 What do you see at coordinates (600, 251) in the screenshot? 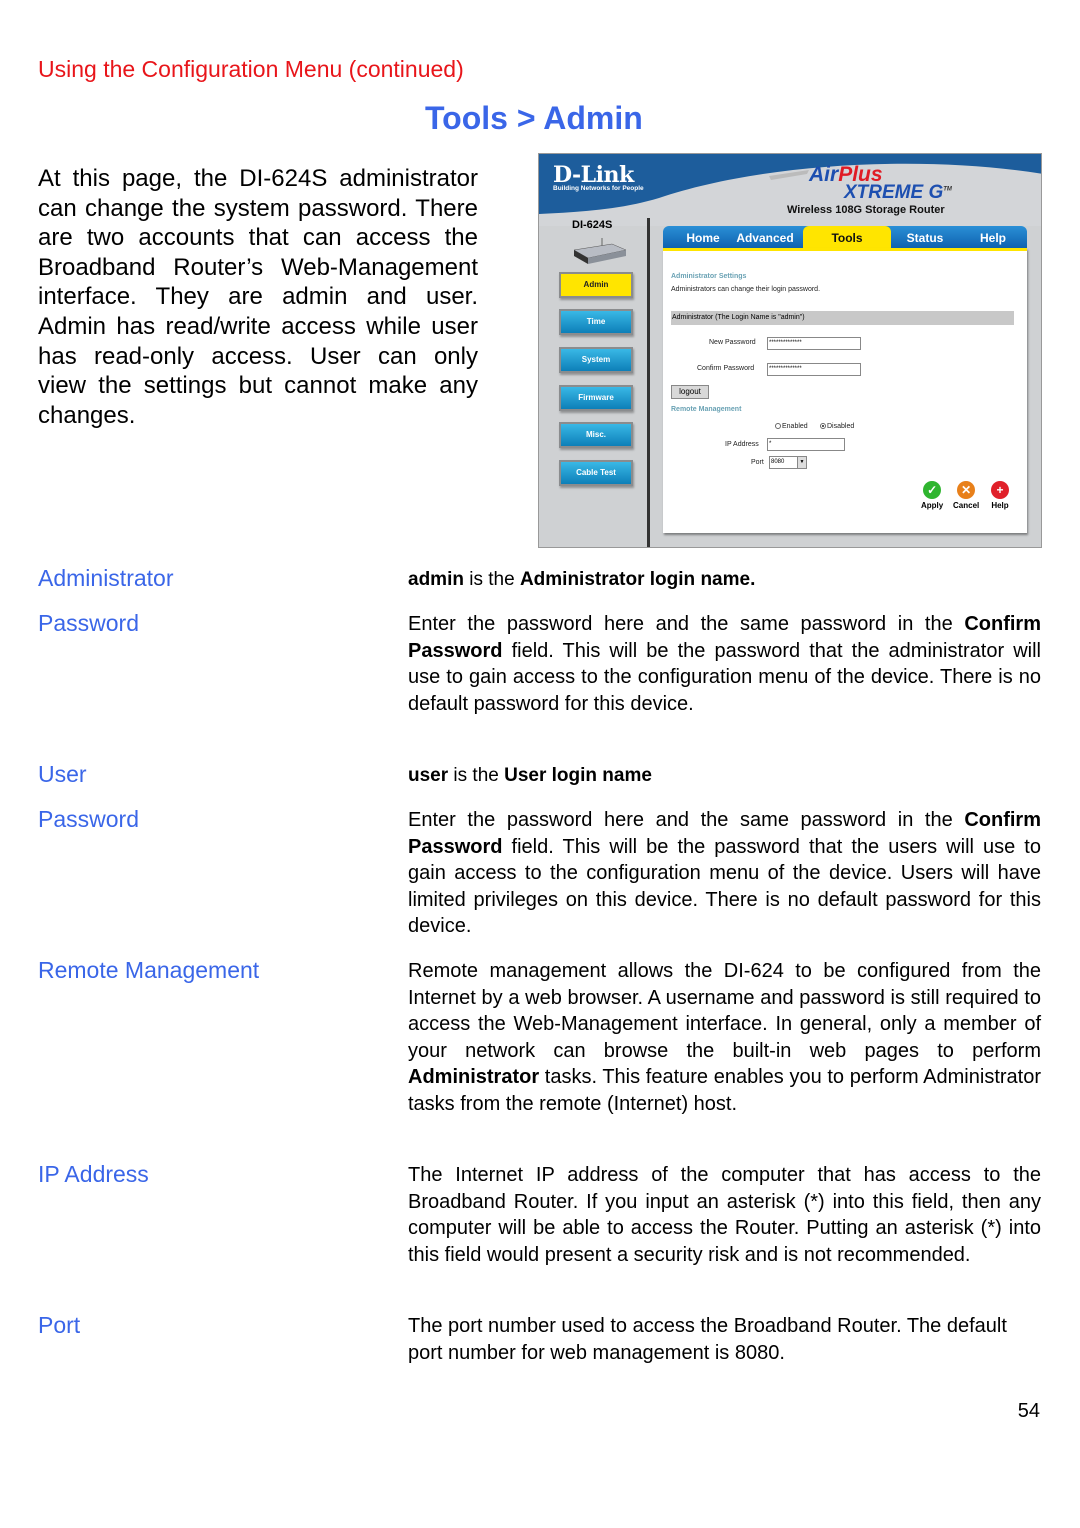
I see `router-device-icon` at bounding box center [600, 251].